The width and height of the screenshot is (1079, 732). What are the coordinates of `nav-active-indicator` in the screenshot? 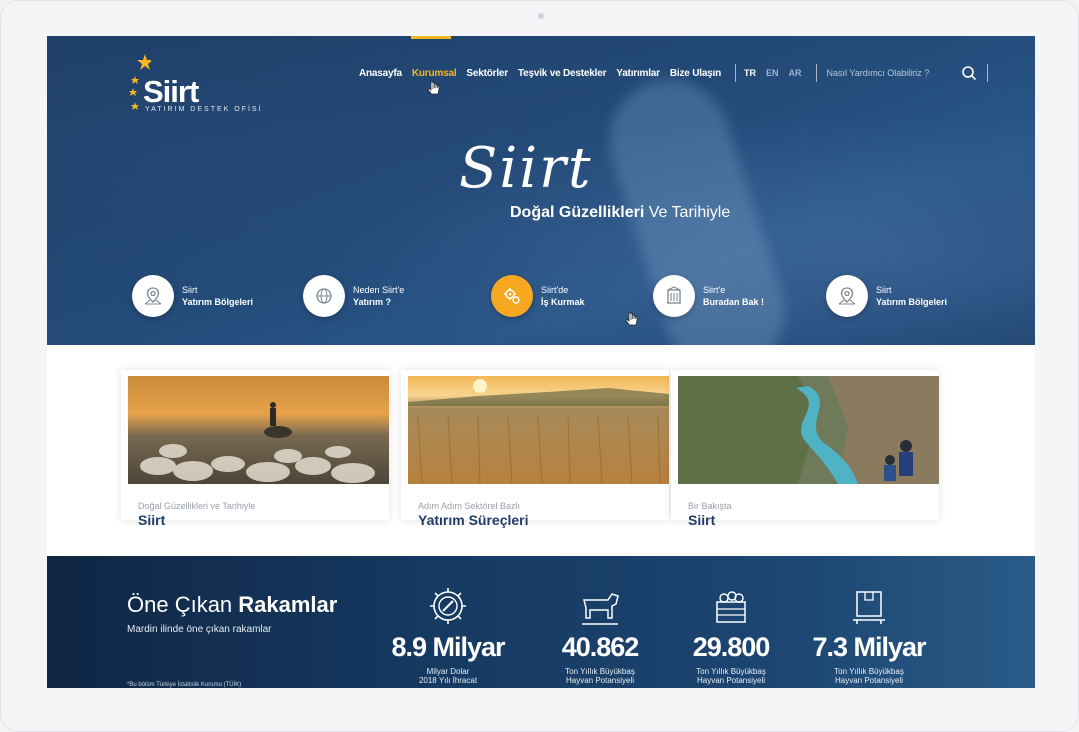 It's located at (431, 37).